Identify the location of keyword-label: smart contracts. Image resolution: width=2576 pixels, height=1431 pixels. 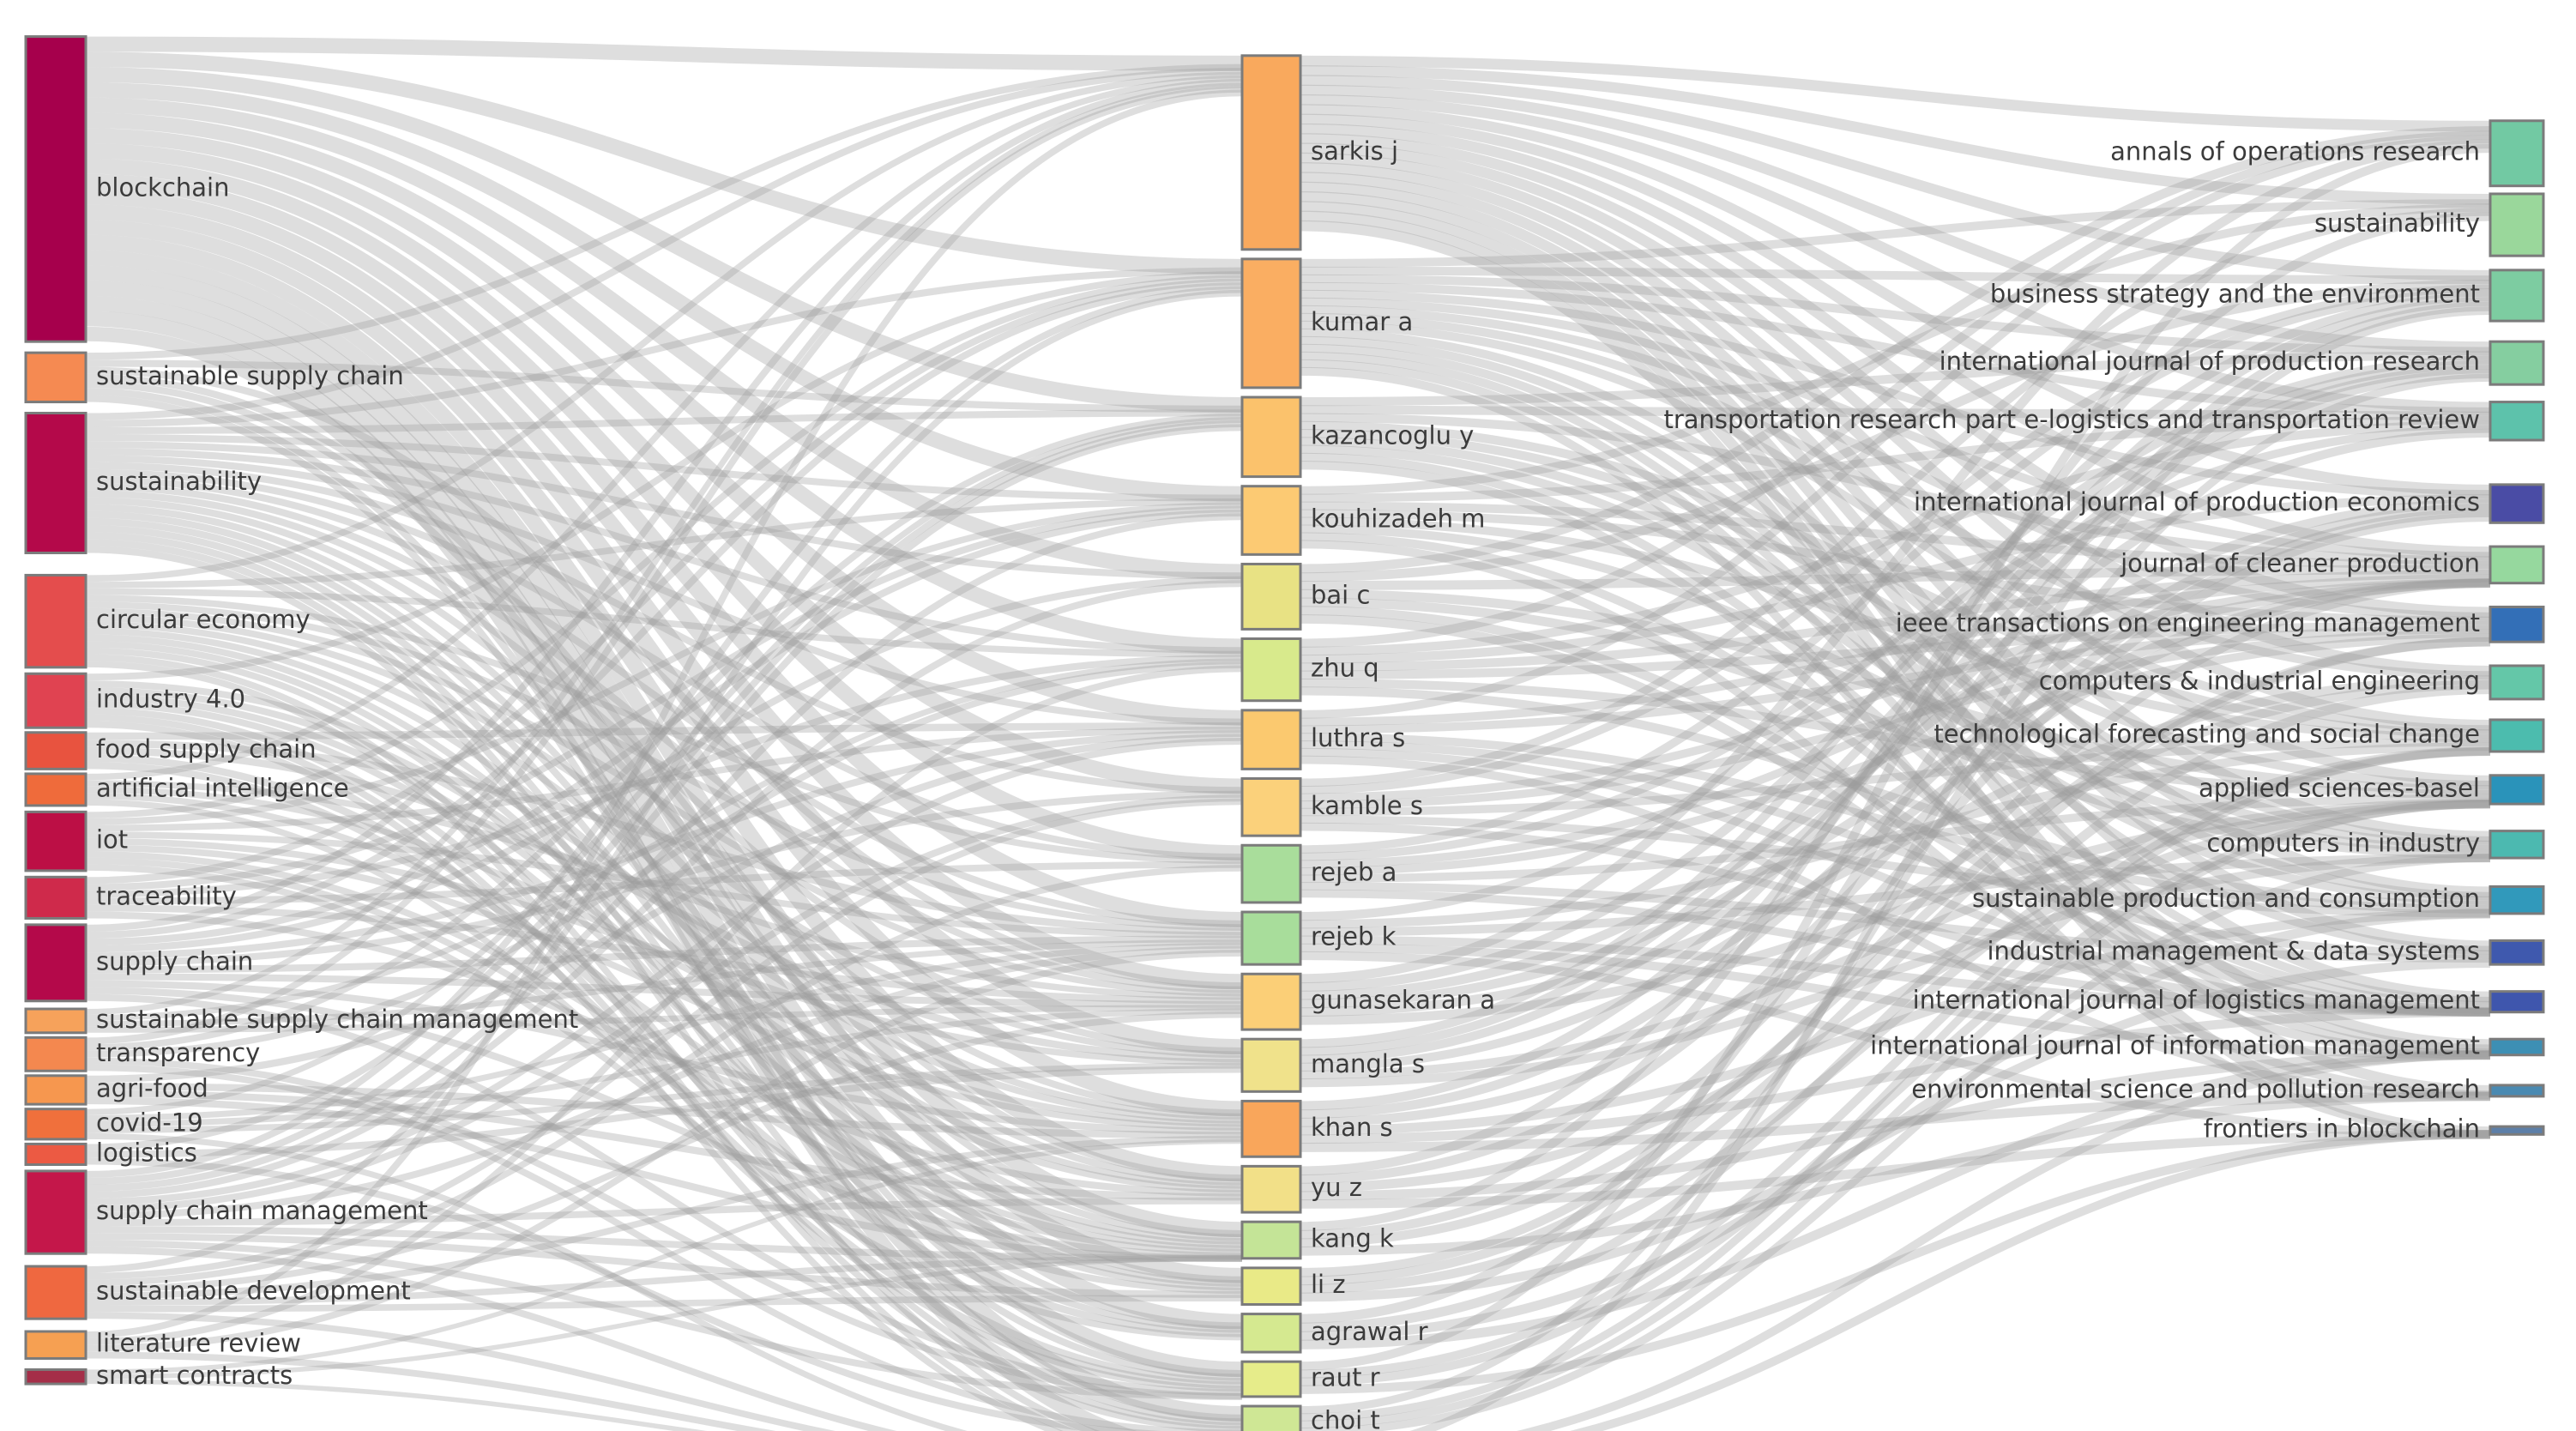
(194, 1375).